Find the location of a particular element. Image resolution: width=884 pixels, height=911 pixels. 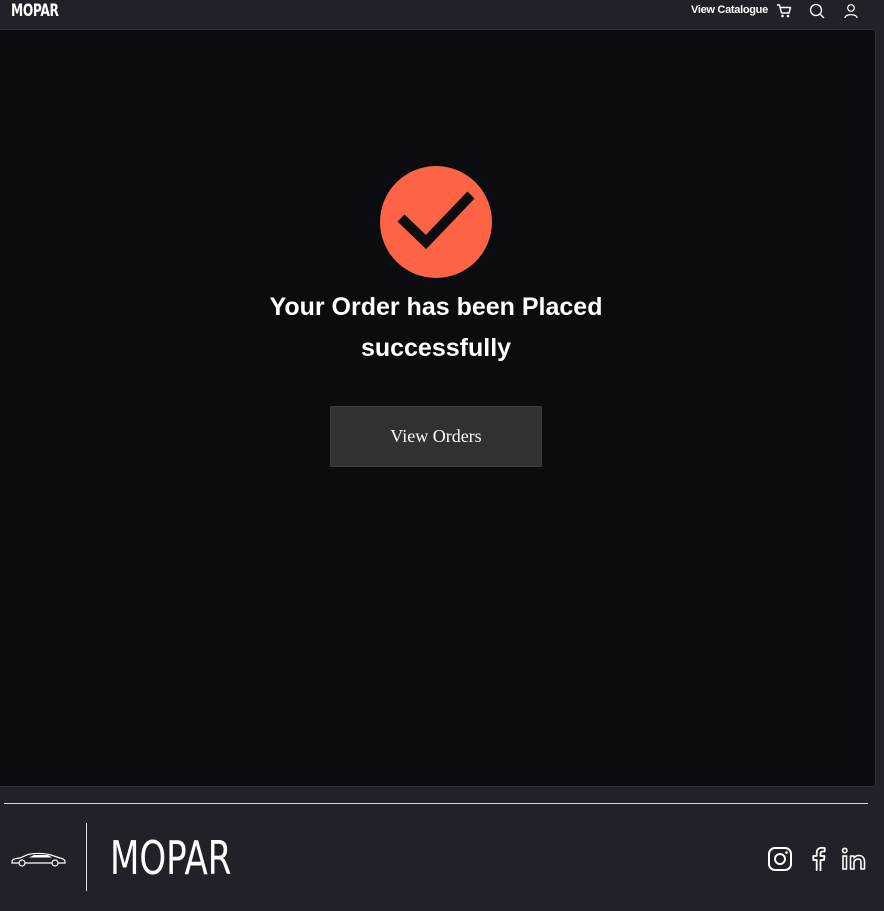

search-icon is located at coordinates (817, 11).